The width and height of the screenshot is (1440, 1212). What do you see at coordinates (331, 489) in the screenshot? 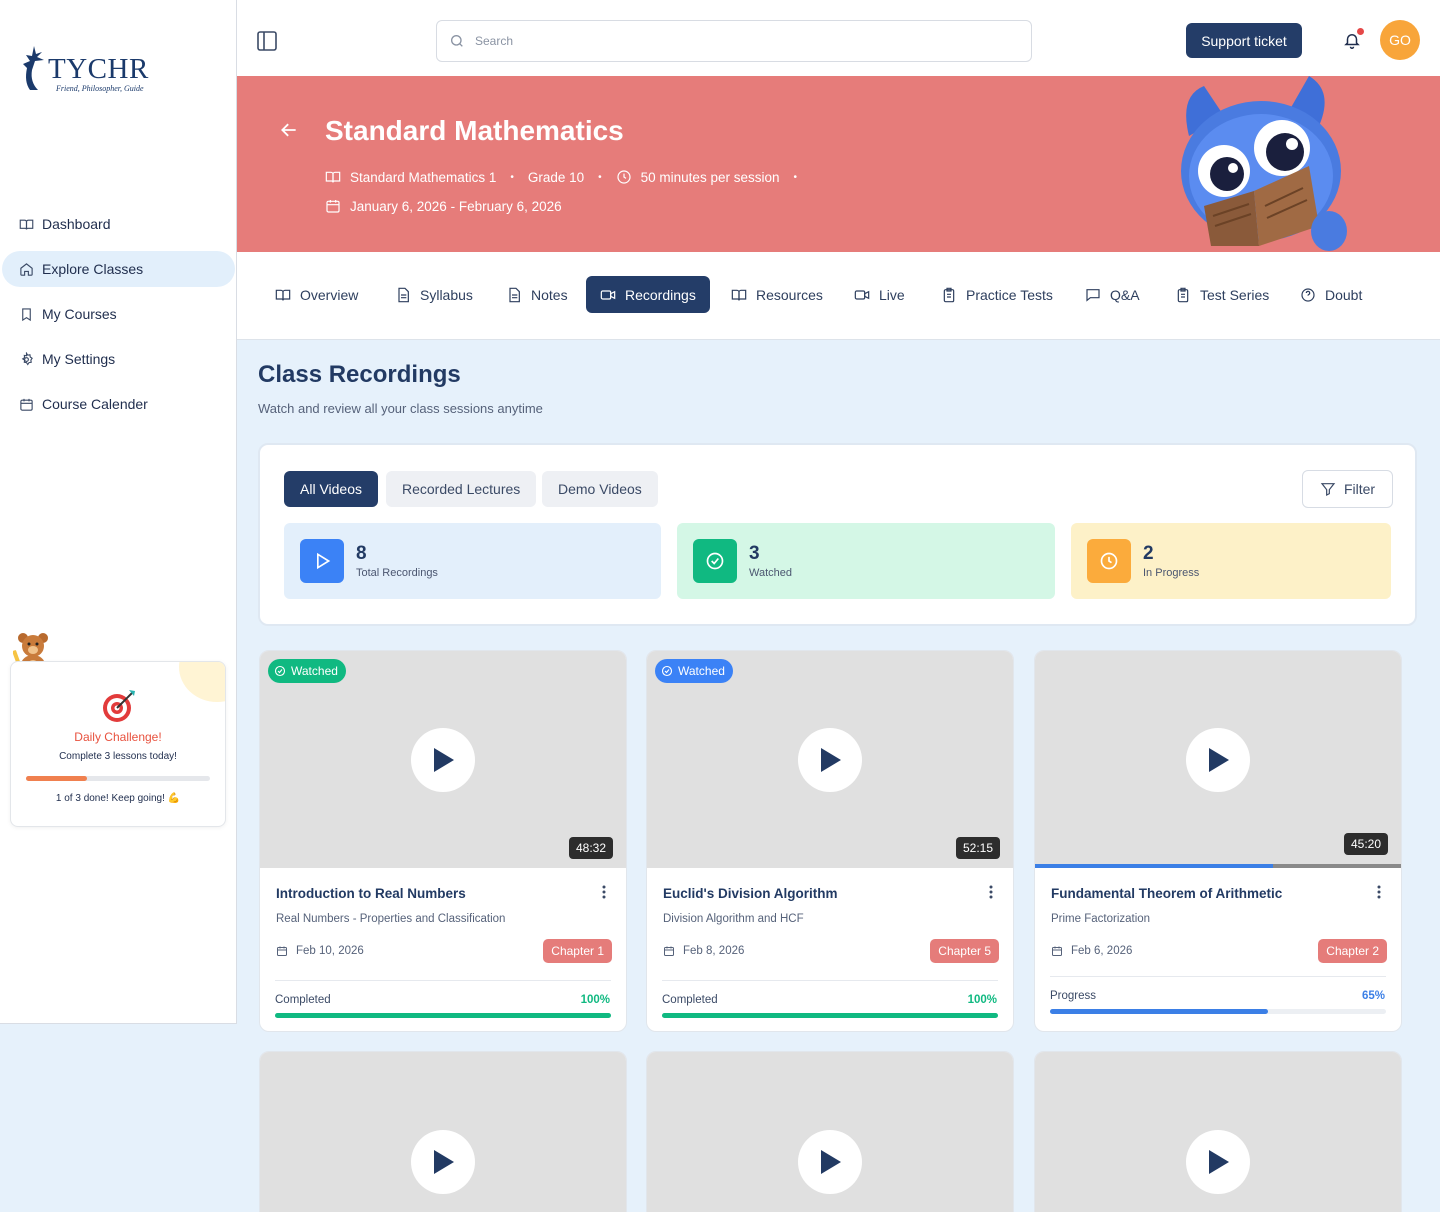
I see `filter-tab-all-videos: All Videos` at bounding box center [331, 489].